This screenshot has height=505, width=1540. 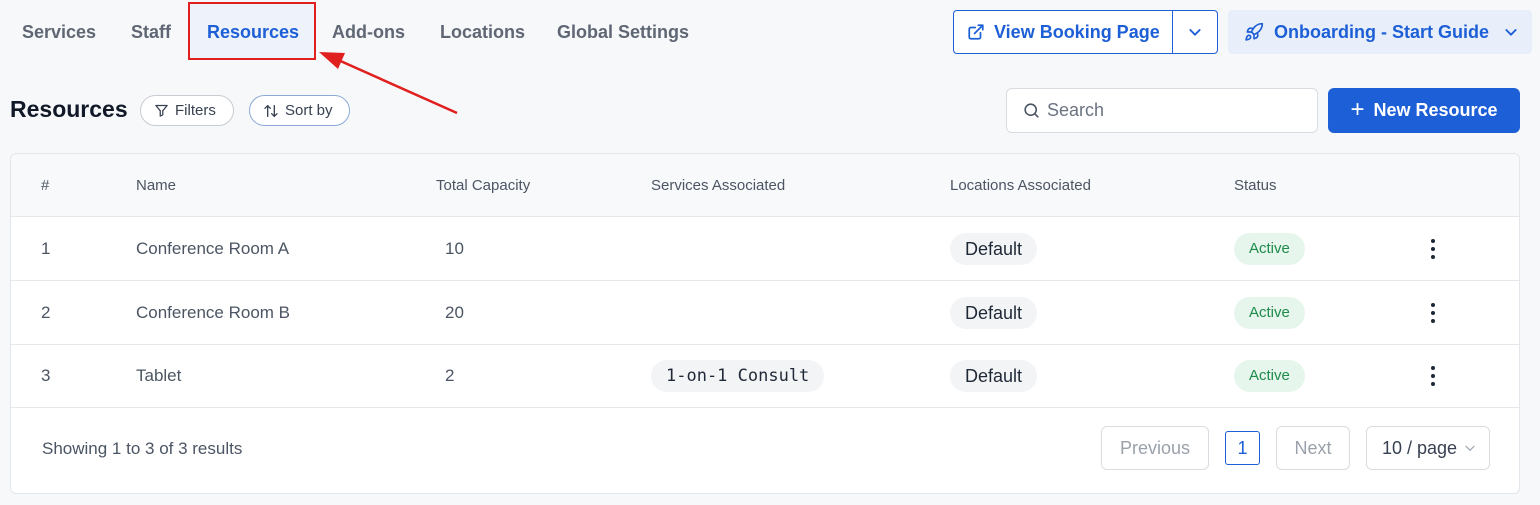 What do you see at coordinates (142, 448) in the screenshot?
I see `pagination-summary: Showing 1 to 3 of 3 results` at bounding box center [142, 448].